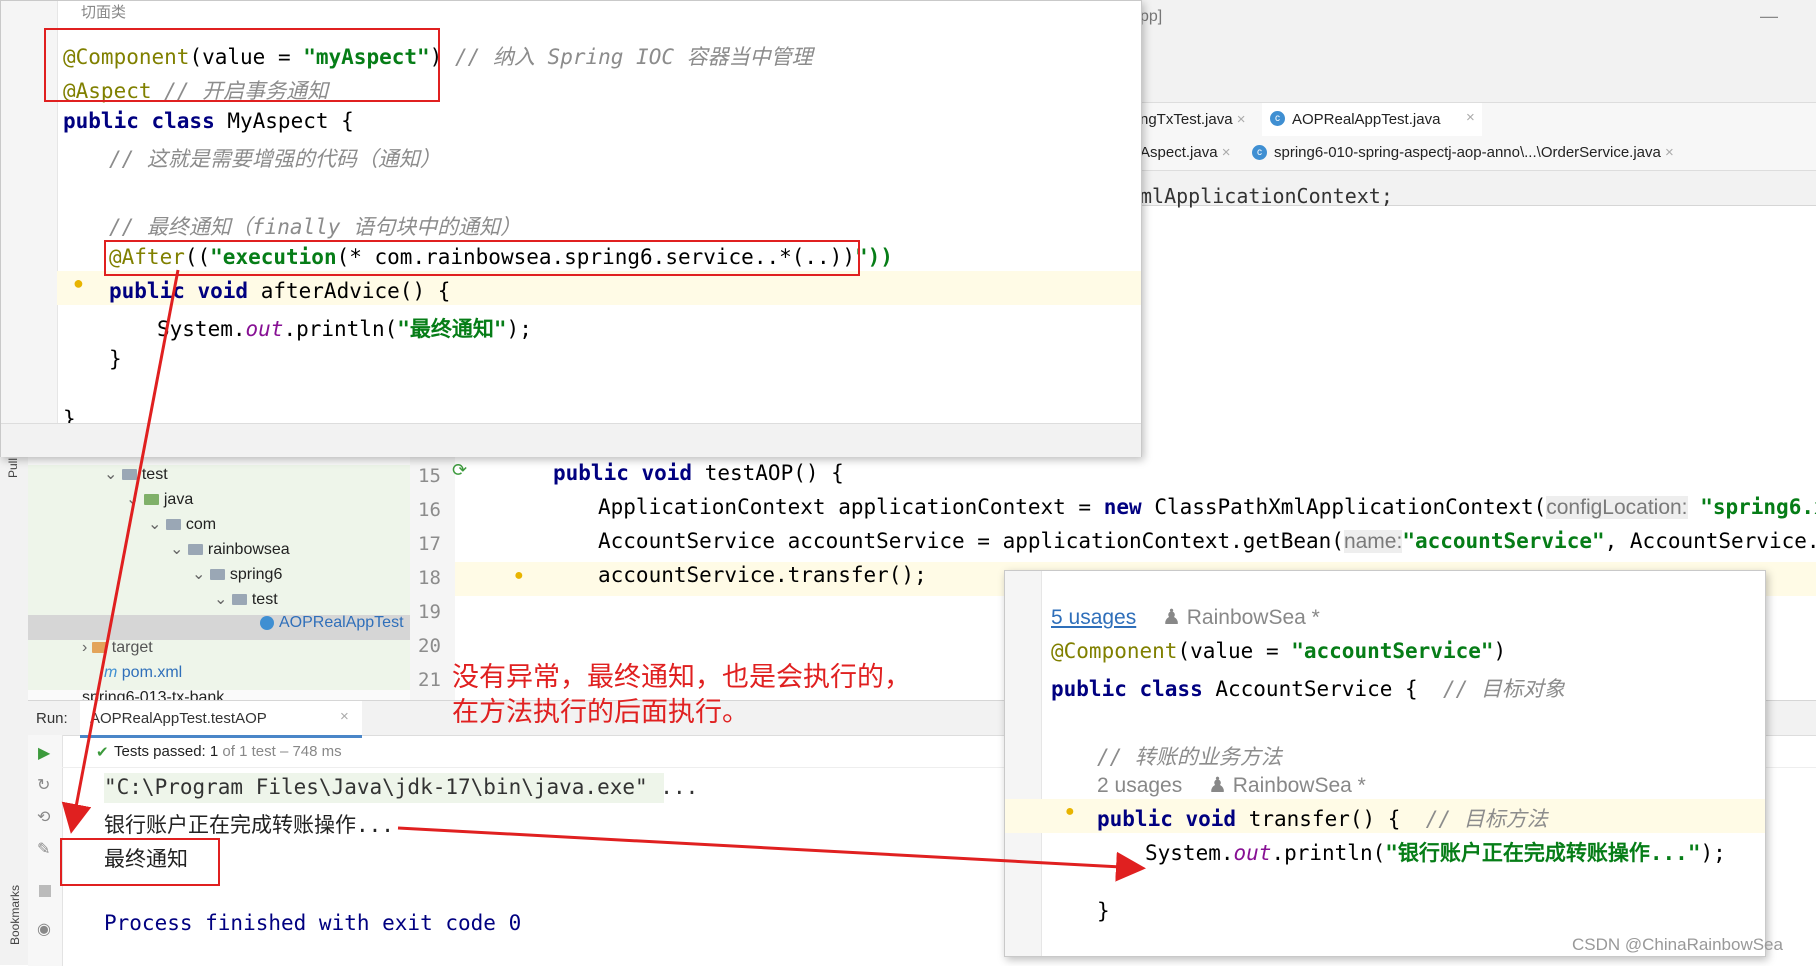 The height and width of the screenshot is (966, 1816). I want to click on watermark: CSDN @ChinaRainbowSea, so click(1677, 944).